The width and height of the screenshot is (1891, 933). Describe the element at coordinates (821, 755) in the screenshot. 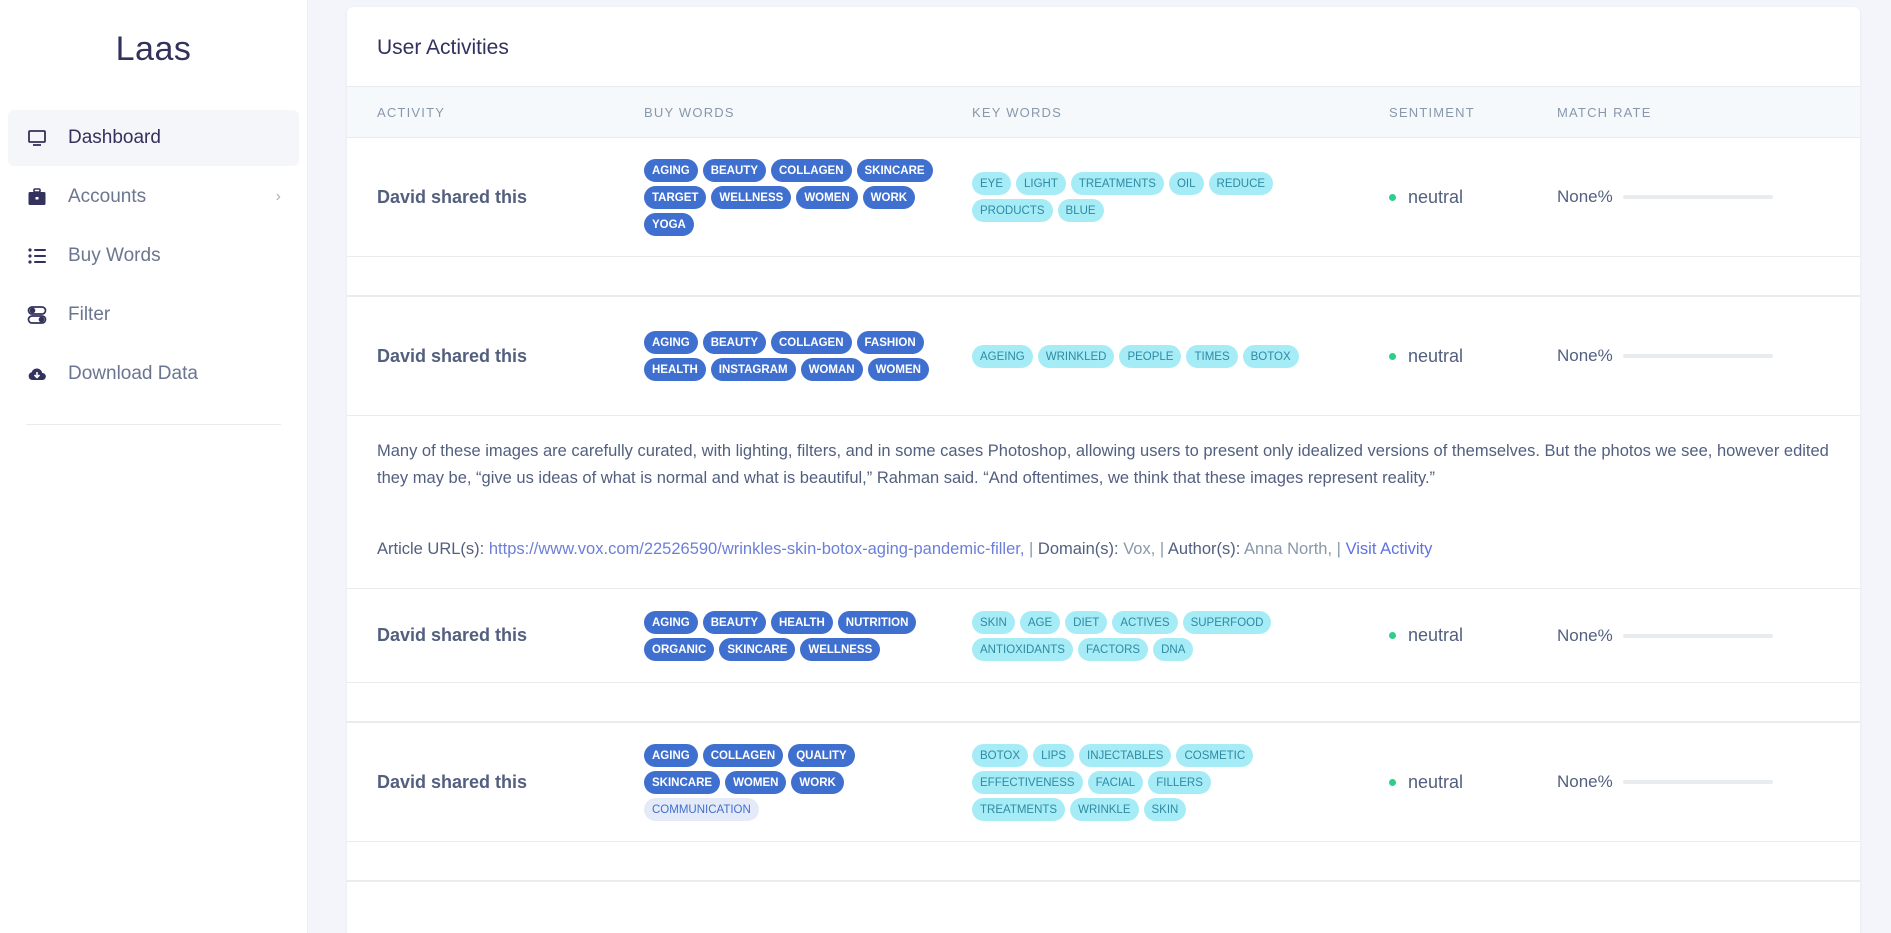

I see `buy-word-tag: QUALITY` at that location.